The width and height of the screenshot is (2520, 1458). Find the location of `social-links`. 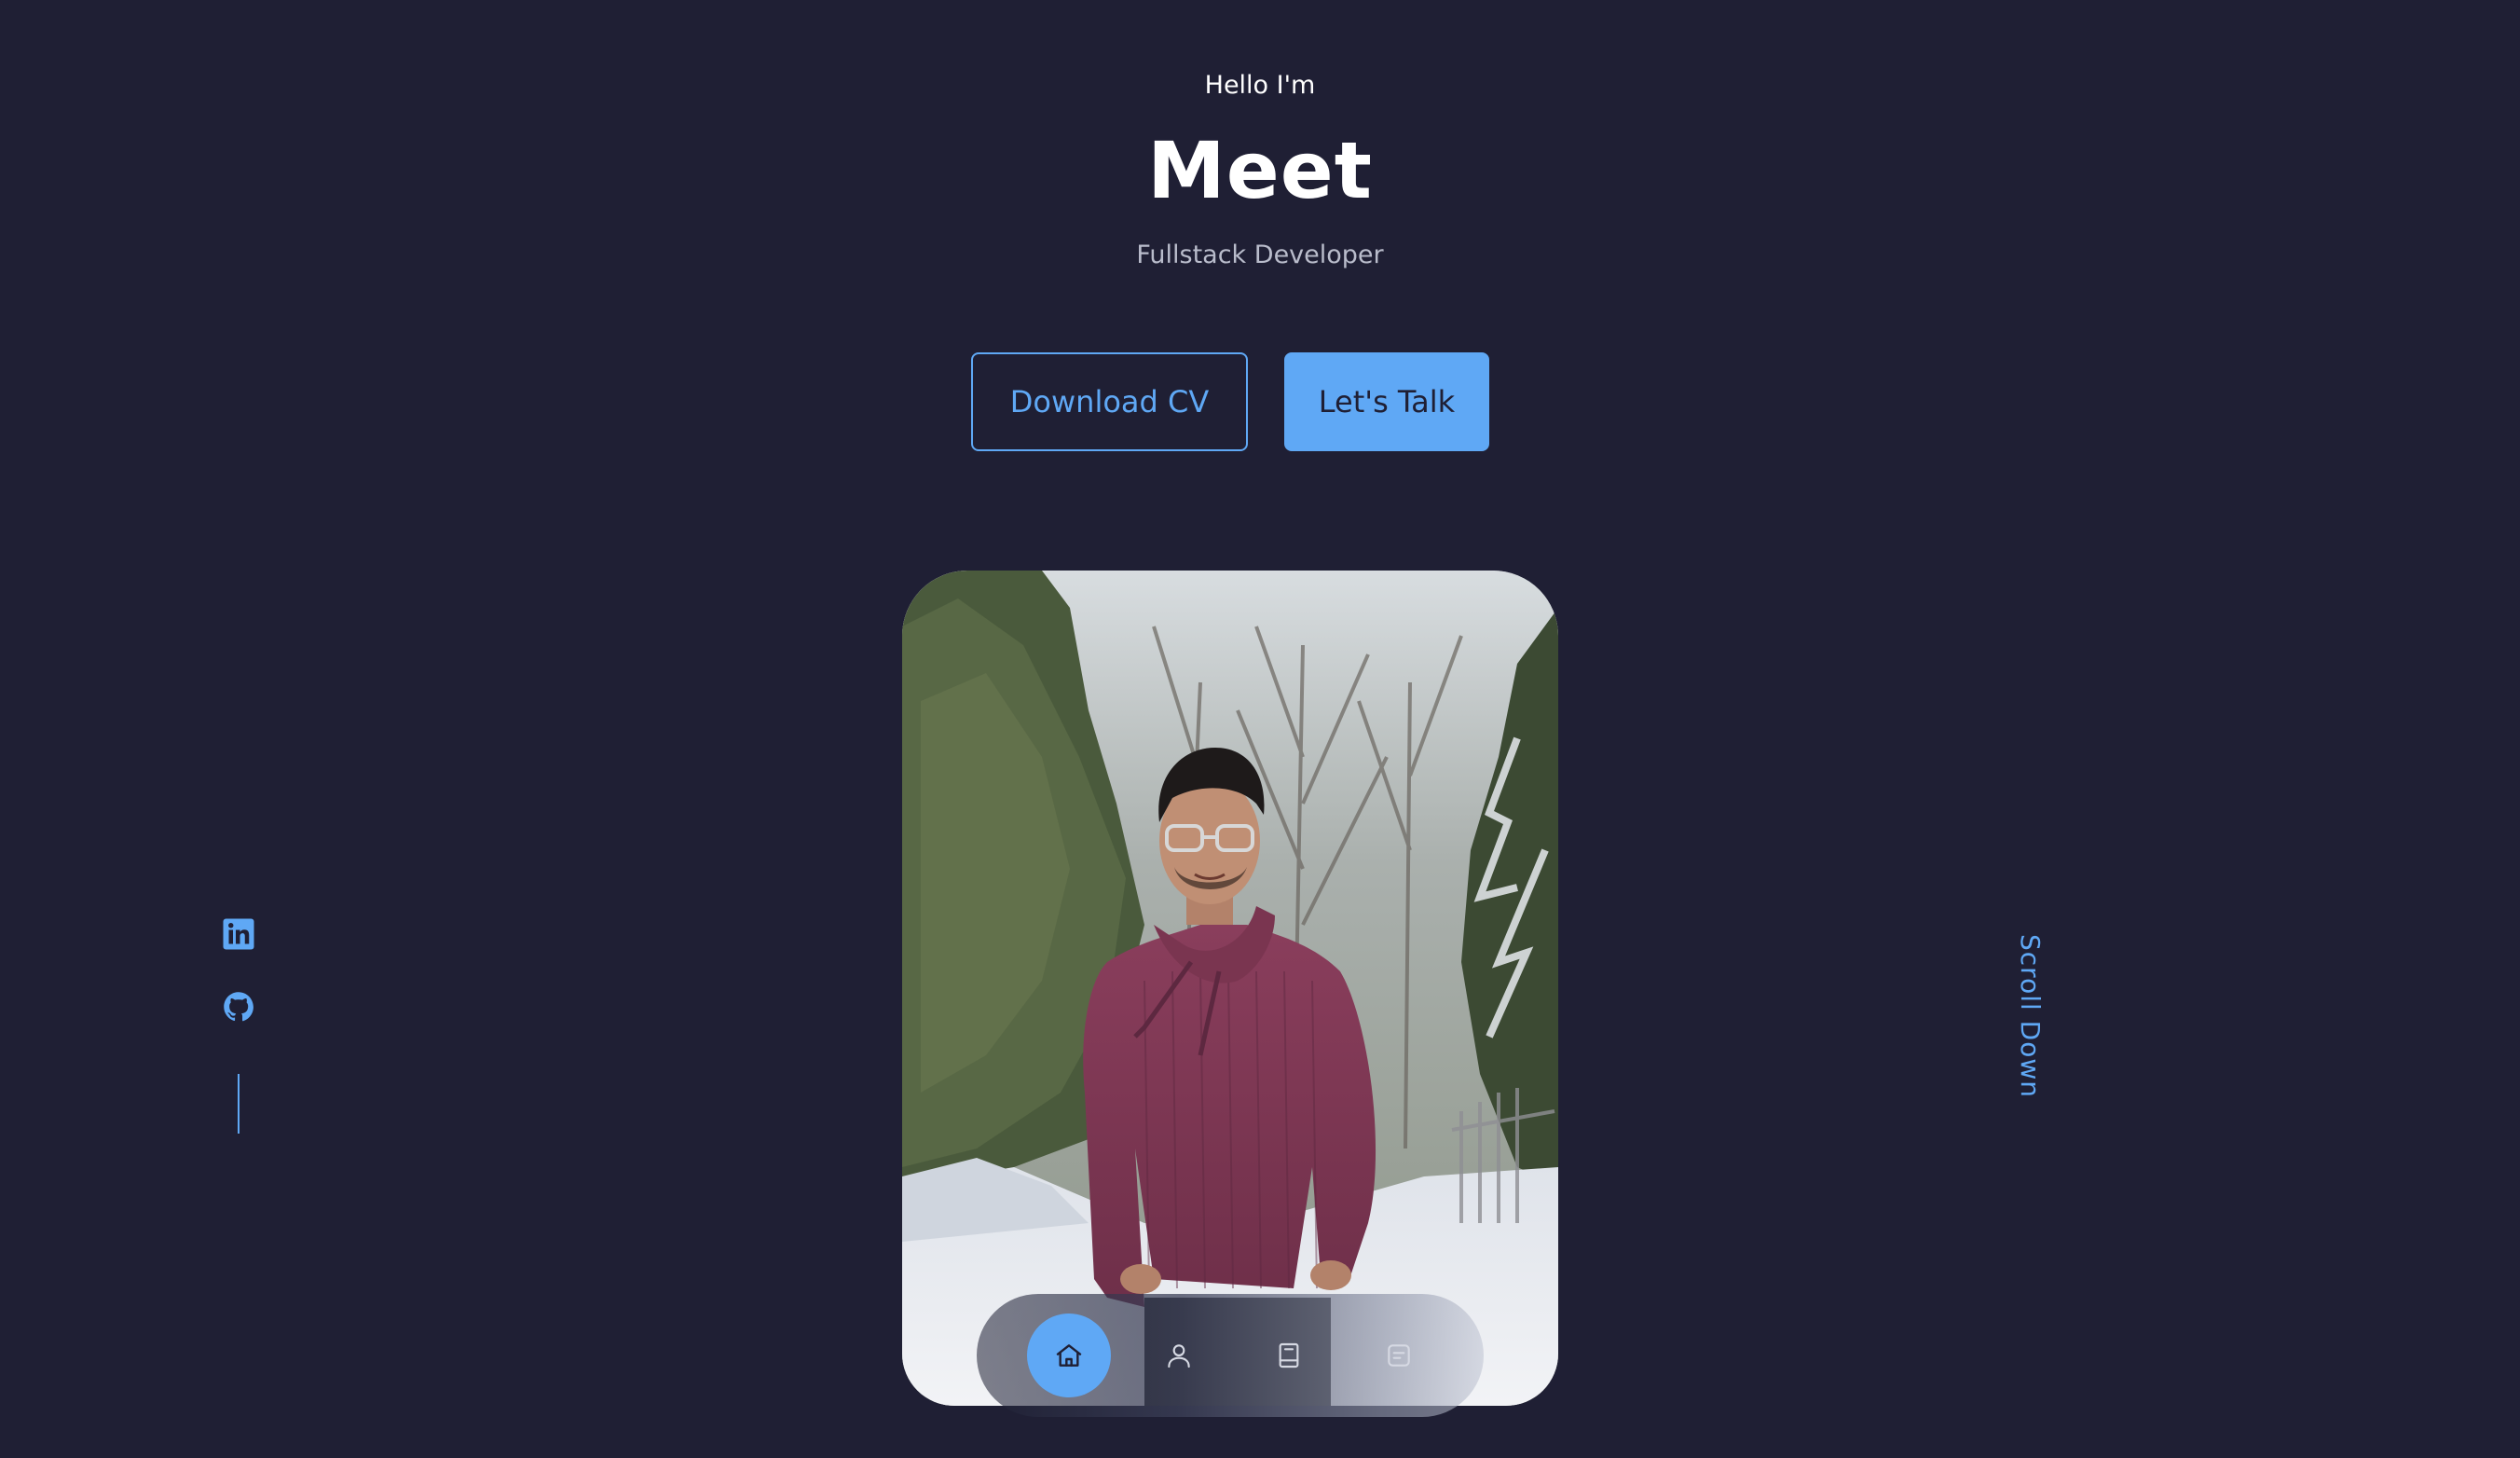

social-links is located at coordinates (238, 1025).